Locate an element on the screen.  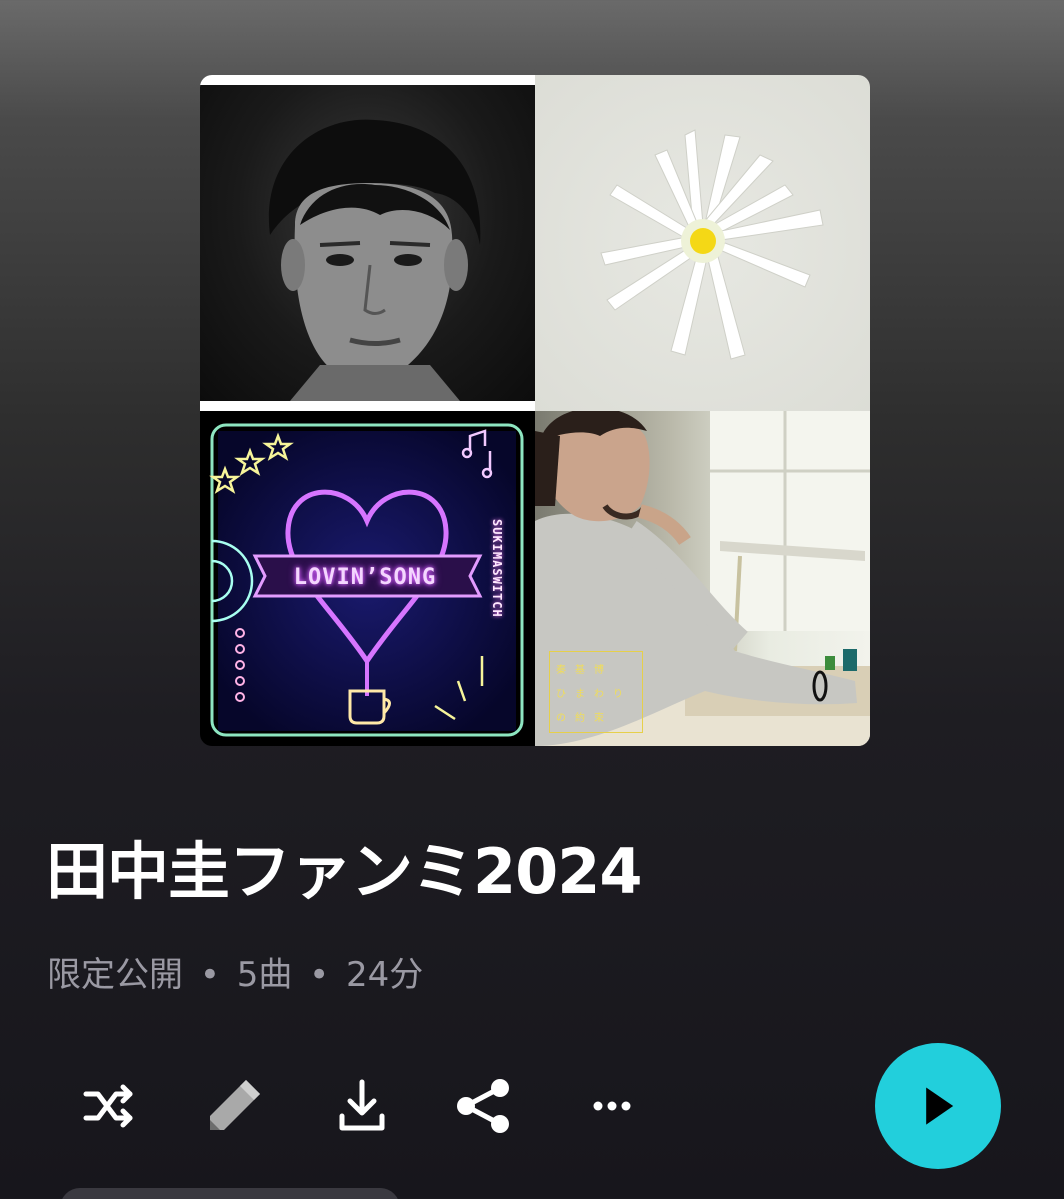
shuffle-button is located at coordinates (108, 1106).